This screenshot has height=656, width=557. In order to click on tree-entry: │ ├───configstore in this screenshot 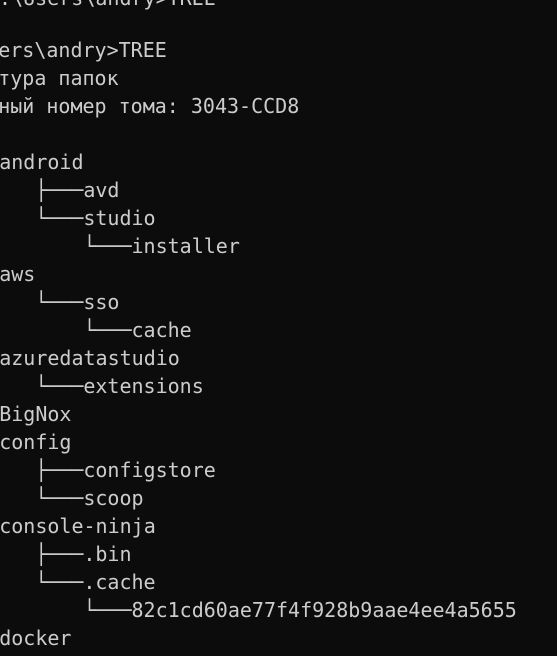, I will do `click(108, 470)`.